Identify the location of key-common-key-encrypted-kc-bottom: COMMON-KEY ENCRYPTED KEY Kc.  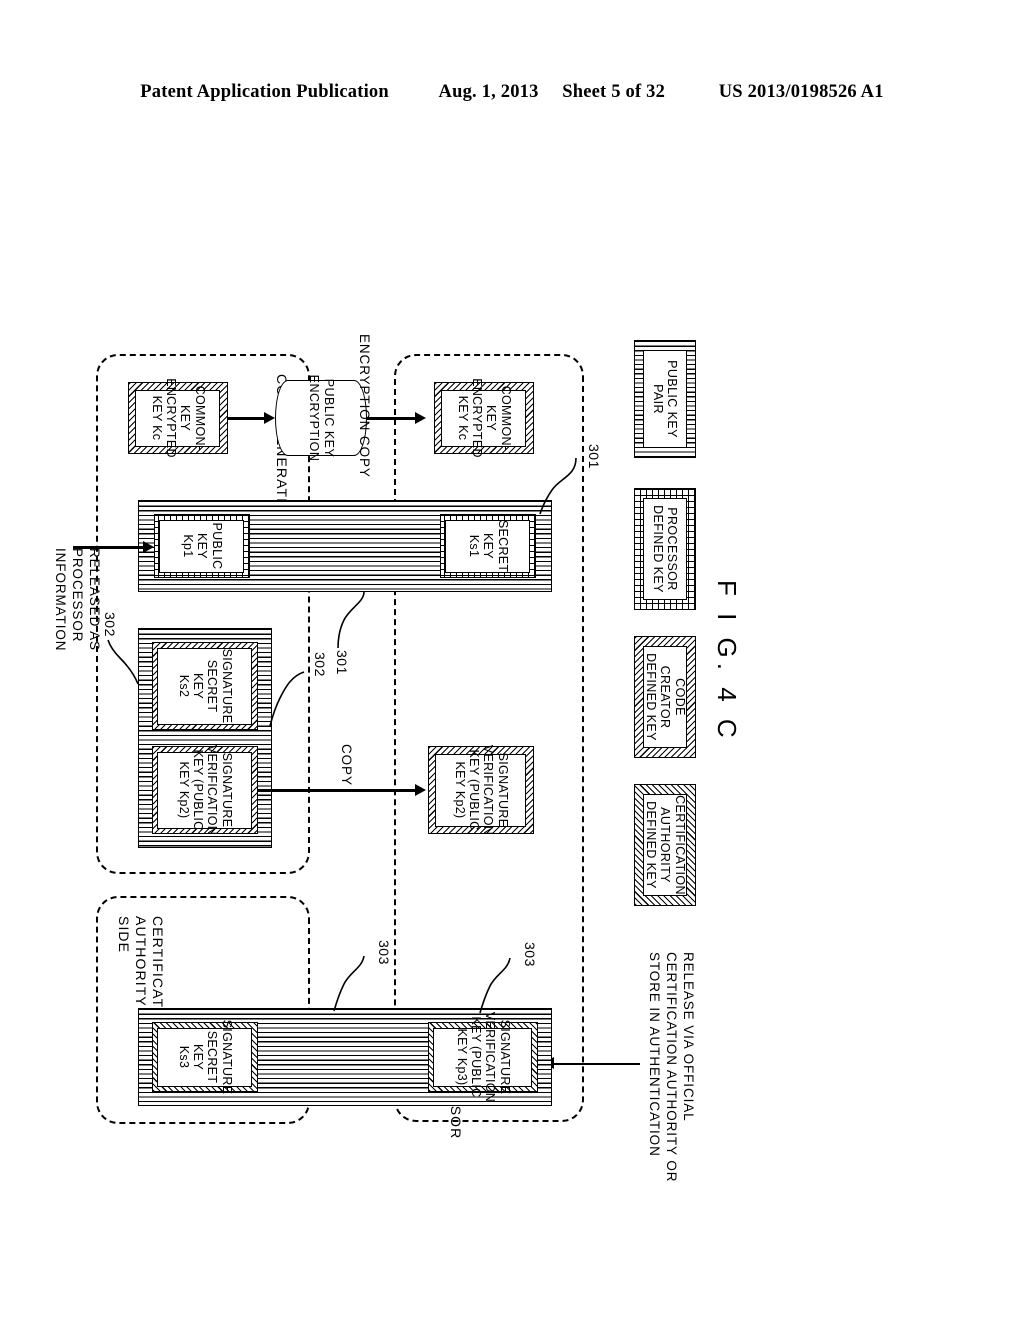
(178, 418).